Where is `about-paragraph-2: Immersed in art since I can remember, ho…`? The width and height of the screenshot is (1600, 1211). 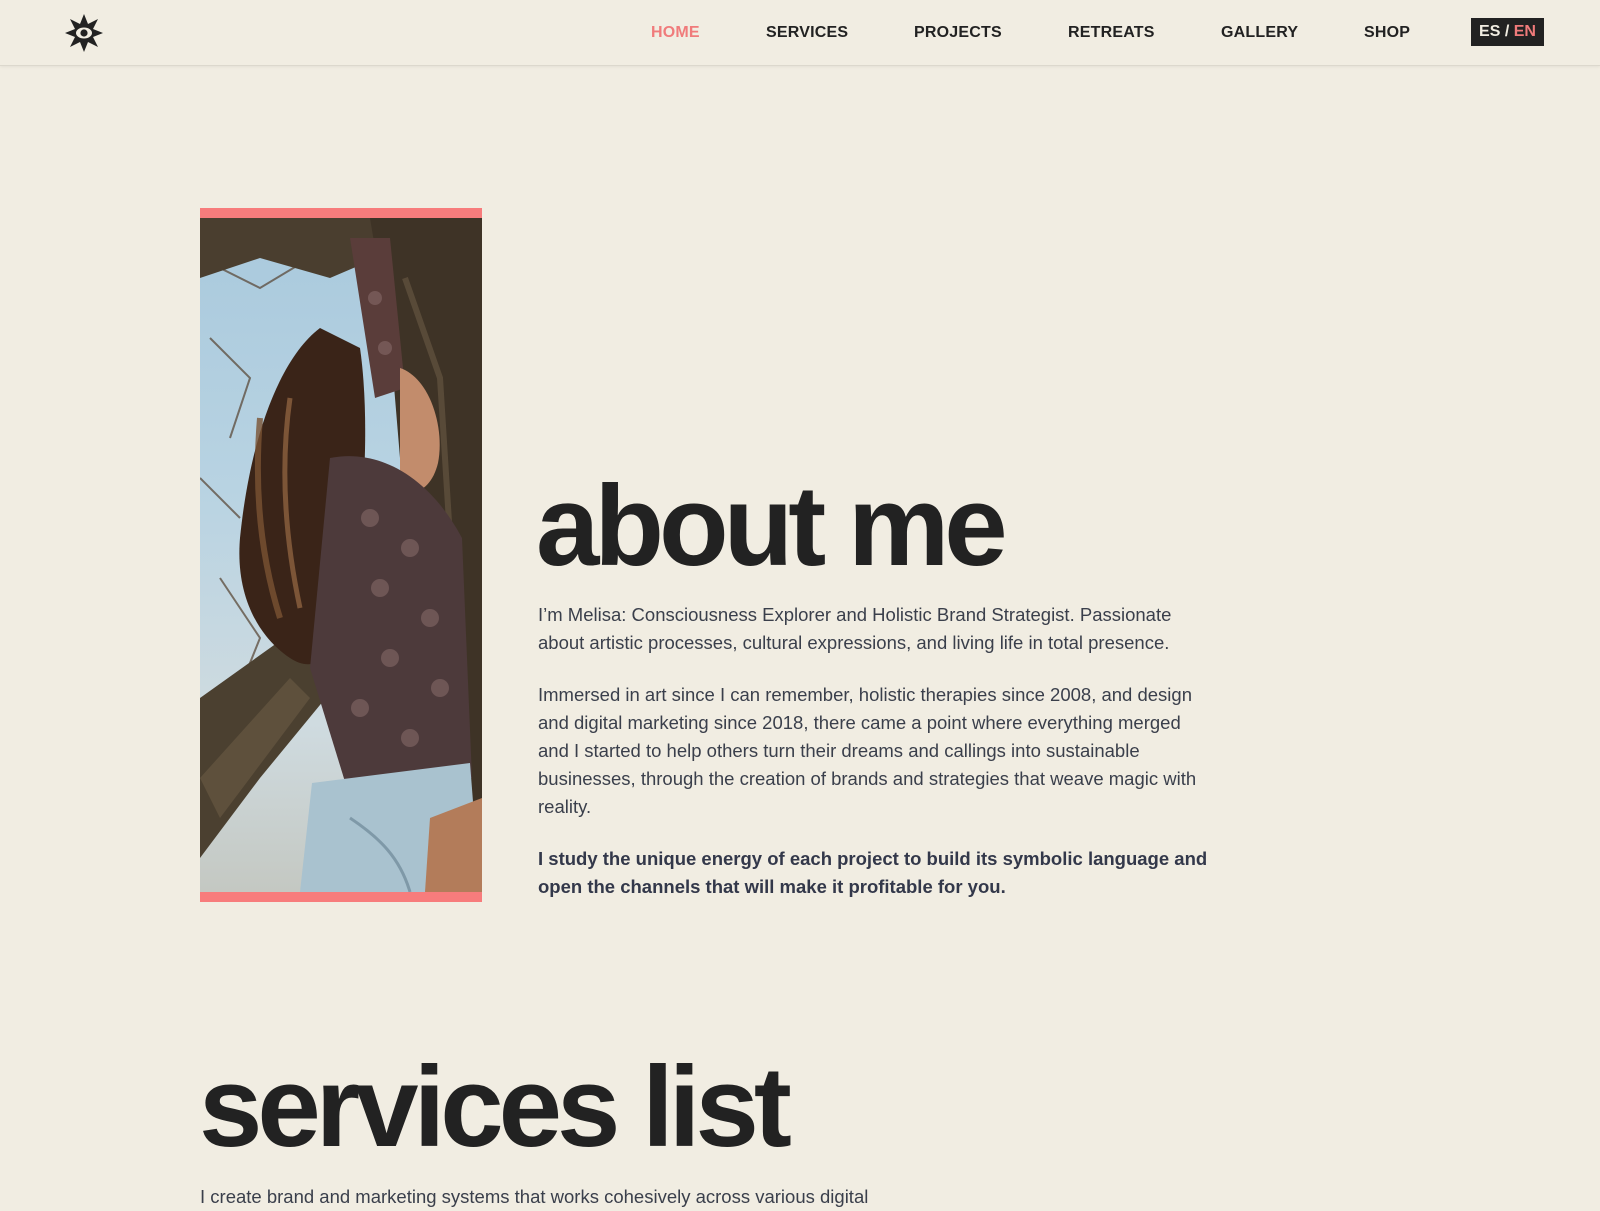
about-paragraph-2: Immersed in art since I can remember, ho… is located at coordinates (867, 750).